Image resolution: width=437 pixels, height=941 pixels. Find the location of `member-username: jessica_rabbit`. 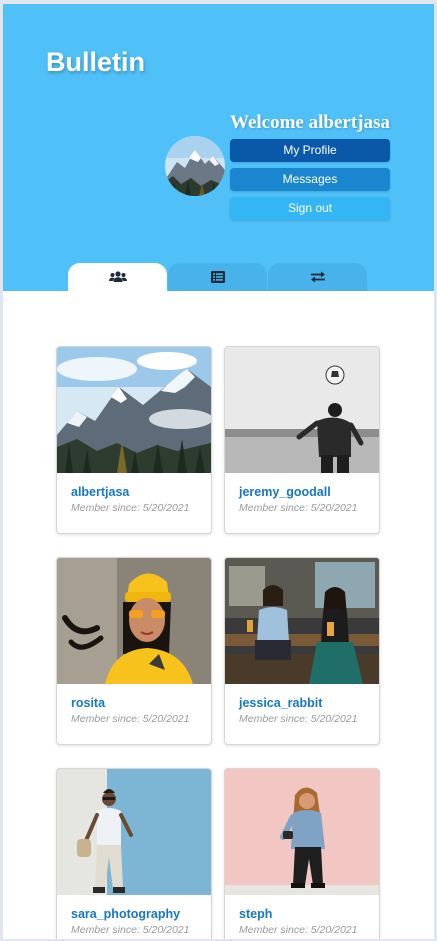

member-username: jessica_rabbit is located at coordinates (280, 703).